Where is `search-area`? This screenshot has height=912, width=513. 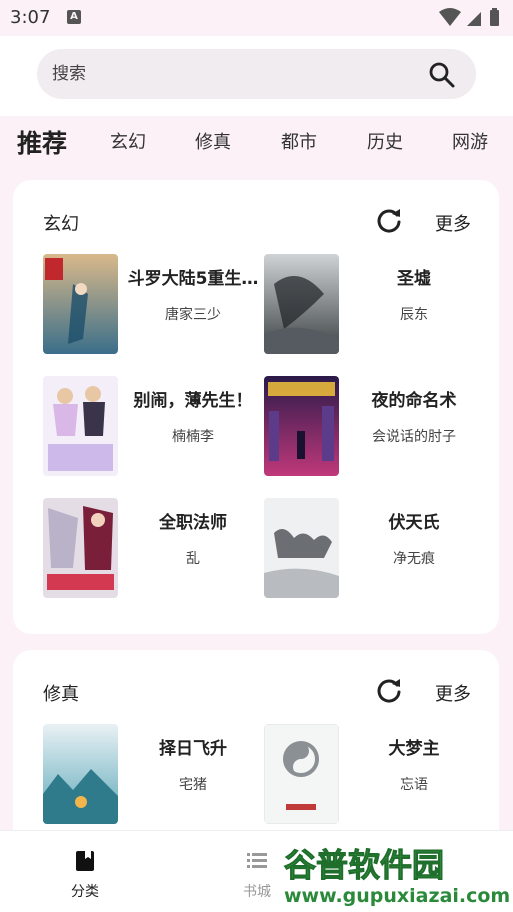 search-area is located at coordinates (256, 76).